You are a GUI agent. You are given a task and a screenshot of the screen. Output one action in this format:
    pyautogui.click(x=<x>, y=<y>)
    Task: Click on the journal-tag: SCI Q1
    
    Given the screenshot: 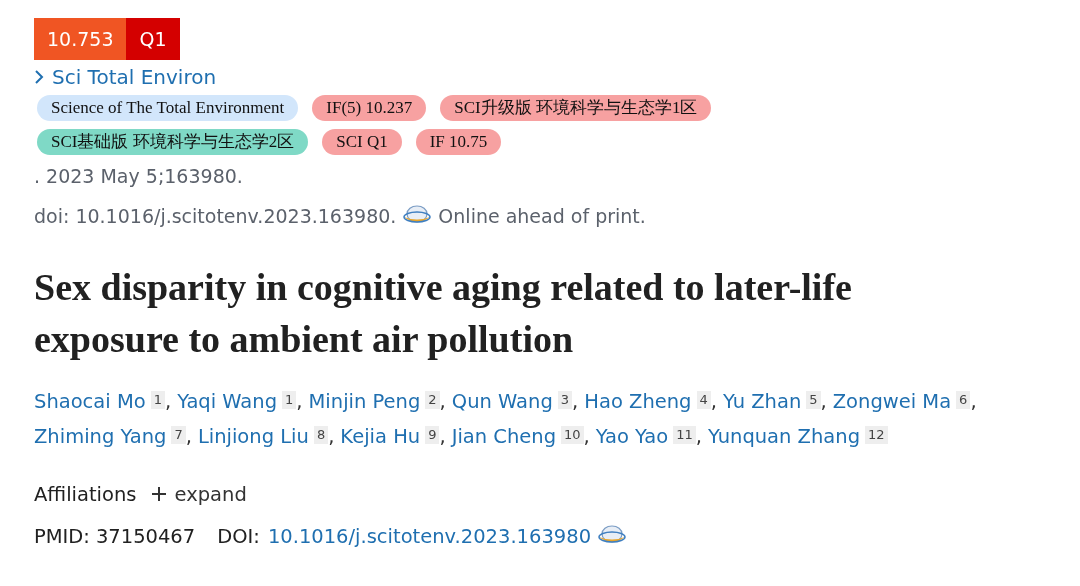 What is the action you would take?
    pyautogui.click(x=362, y=142)
    